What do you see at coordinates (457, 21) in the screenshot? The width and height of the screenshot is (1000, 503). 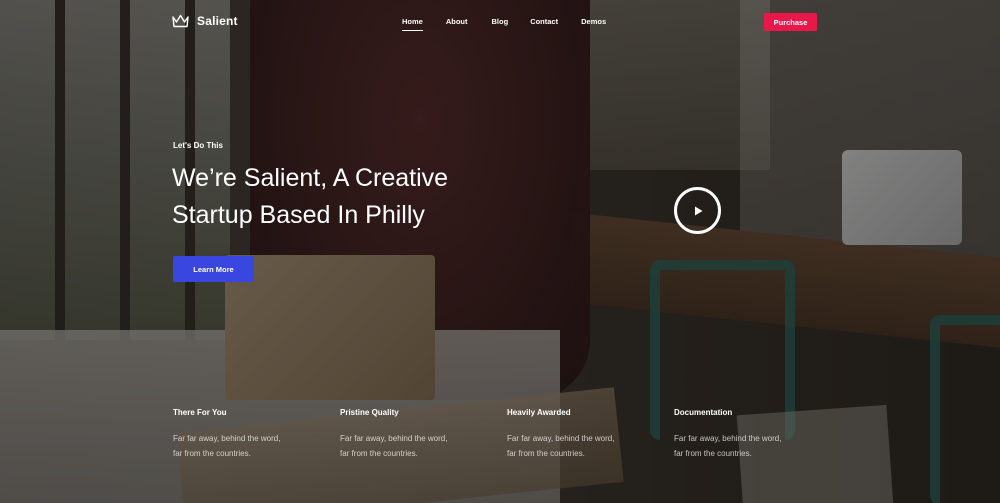 I see `nav-about: About` at bounding box center [457, 21].